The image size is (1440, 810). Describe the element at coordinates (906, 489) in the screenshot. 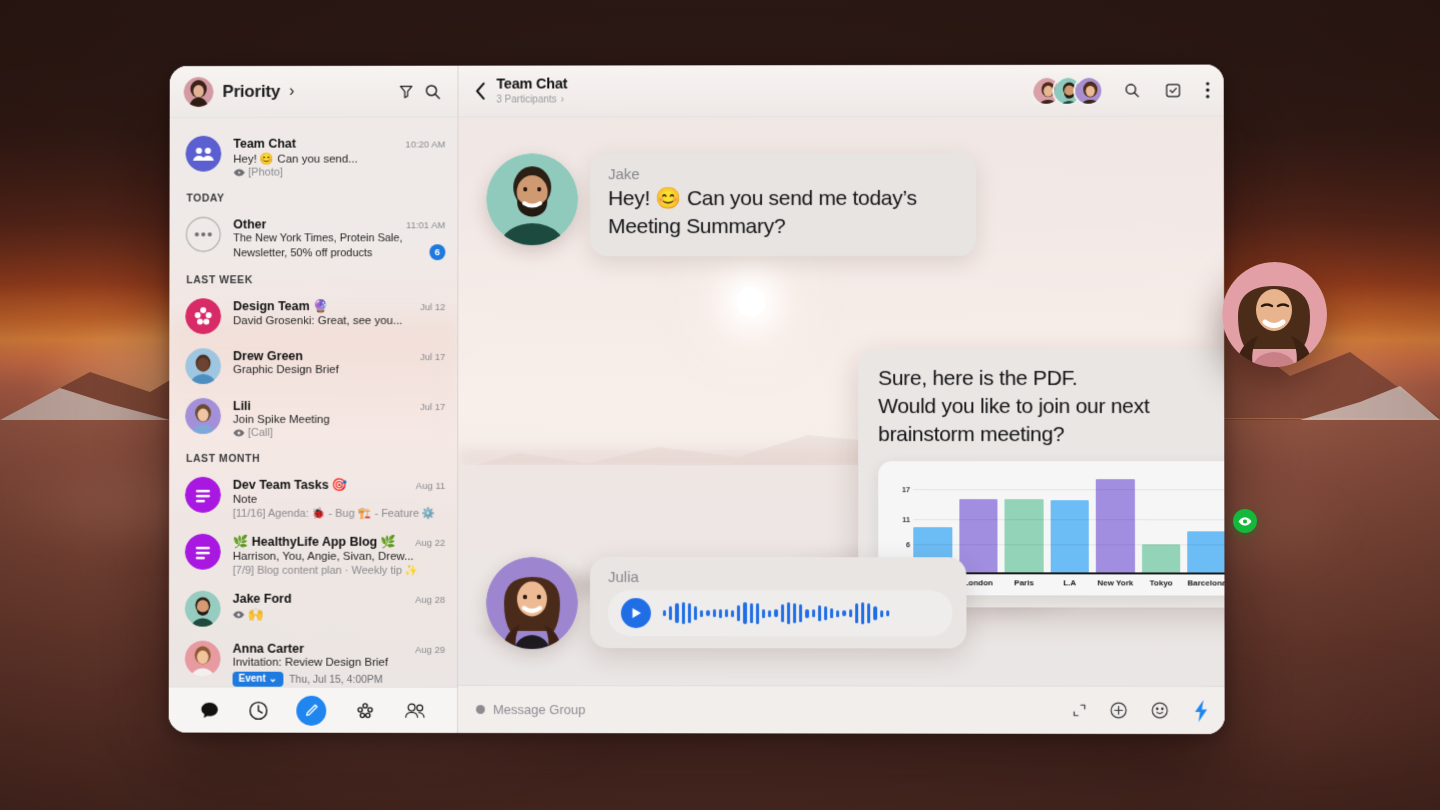

I see `chart-y-tick: 17` at that location.